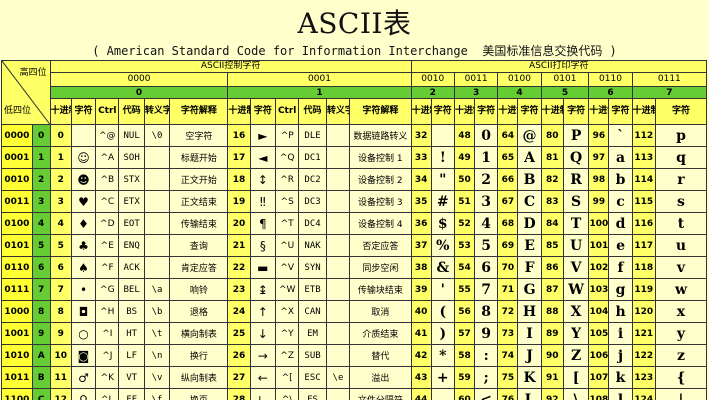  I want to click on control-symbol: ¶, so click(263, 223).